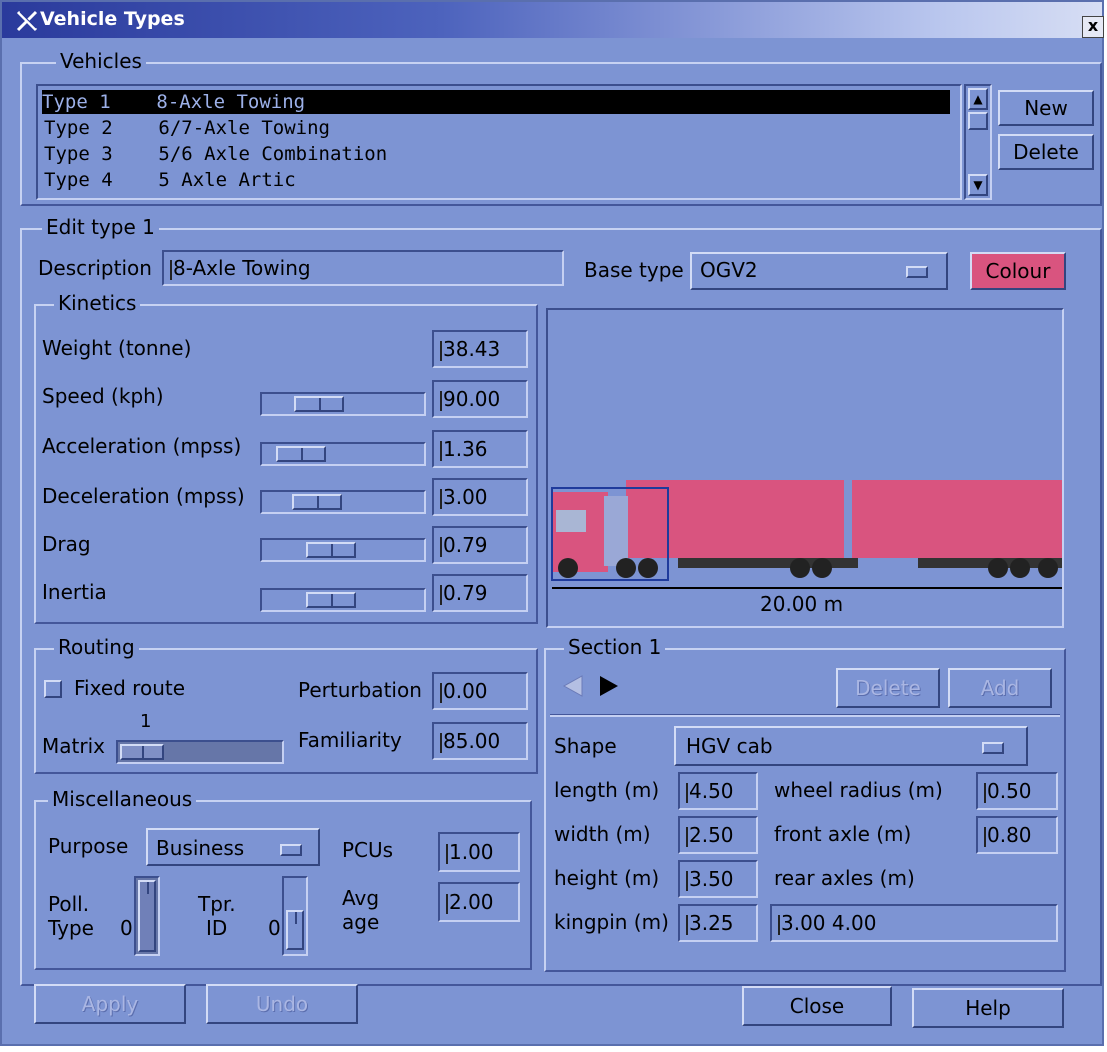  Describe the element at coordinates (729, 270) in the screenshot. I see `base-type-value: OGV2` at that location.